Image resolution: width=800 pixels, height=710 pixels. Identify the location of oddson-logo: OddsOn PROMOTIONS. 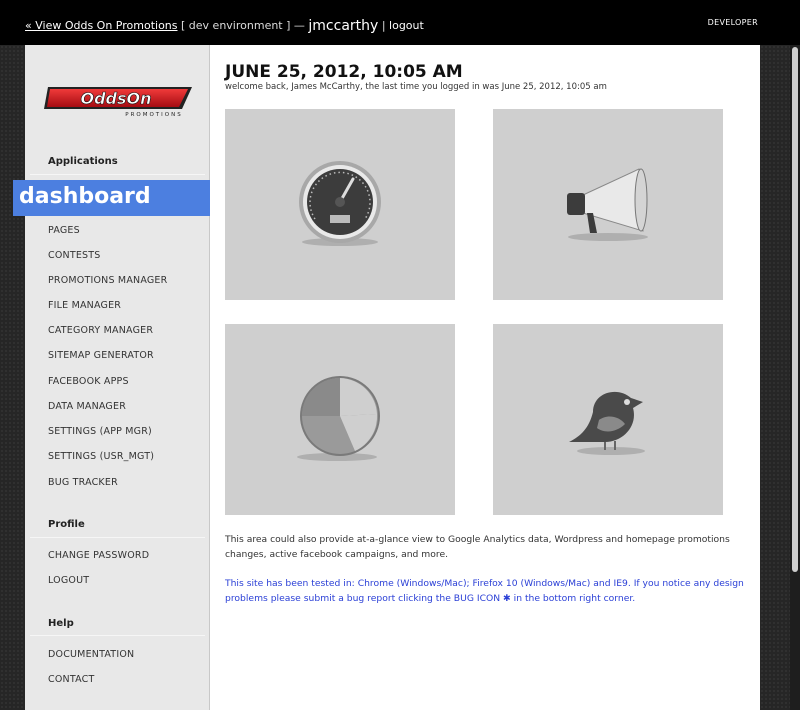
(119, 101).